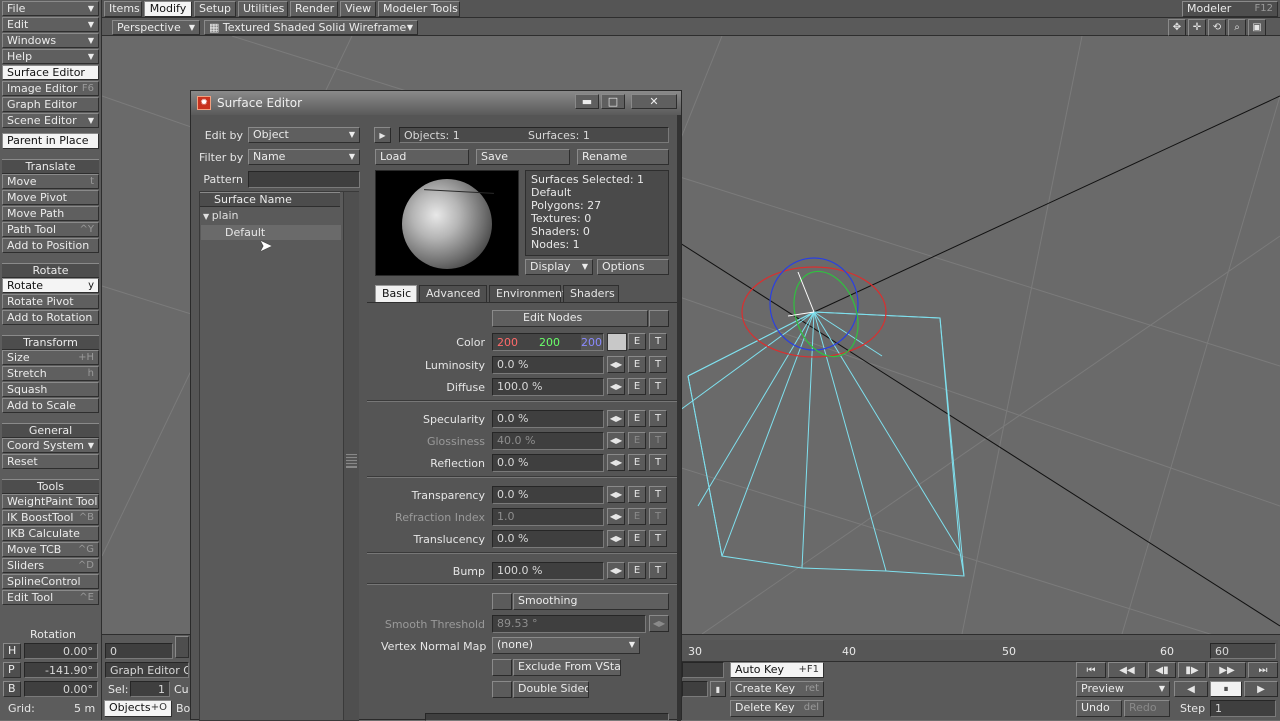  What do you see at coordinates (1261, 689) in the screenshot?
I see `play-forward-icon: ▶` at bounding box center [1261, 689].